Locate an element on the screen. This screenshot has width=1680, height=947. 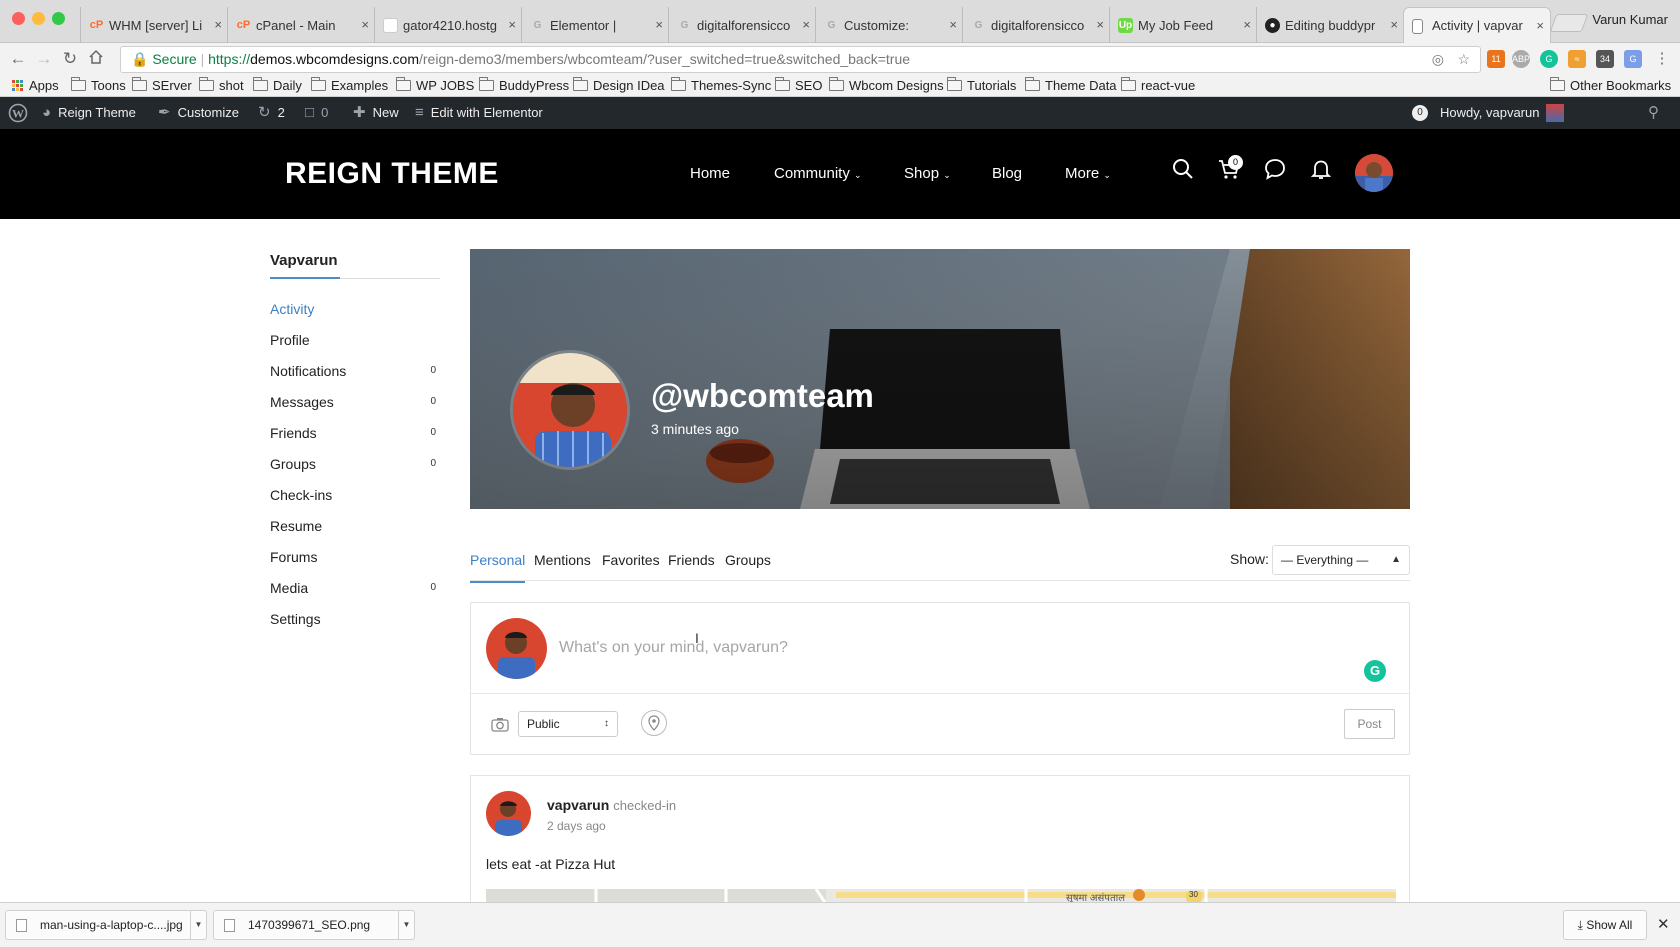
close-icon: ✕ is located at coordinates (1663, 924).